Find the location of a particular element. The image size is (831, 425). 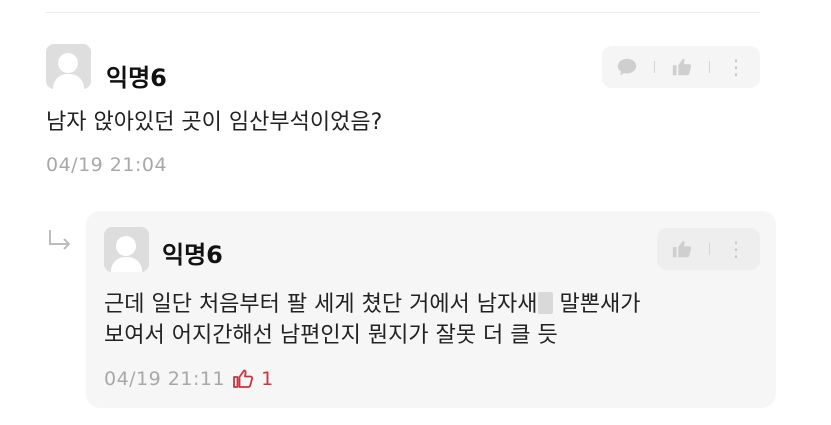

comment-timestamp: 04/19 21:04 is located at coordinates (107, 165).